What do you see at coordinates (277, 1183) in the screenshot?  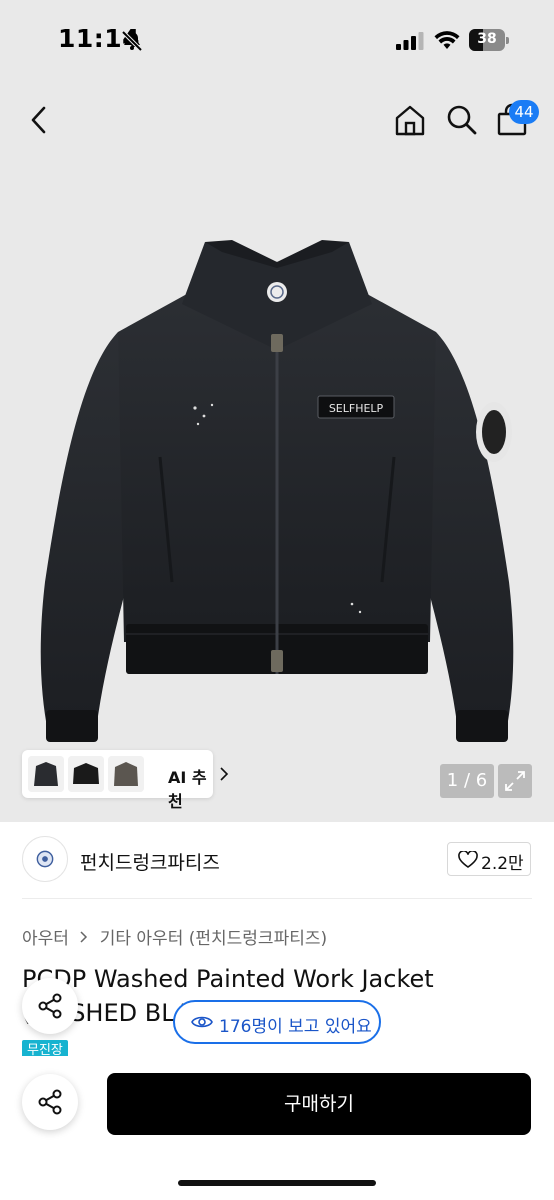 I see `home-indicator` at bounding box center [277, 1183].